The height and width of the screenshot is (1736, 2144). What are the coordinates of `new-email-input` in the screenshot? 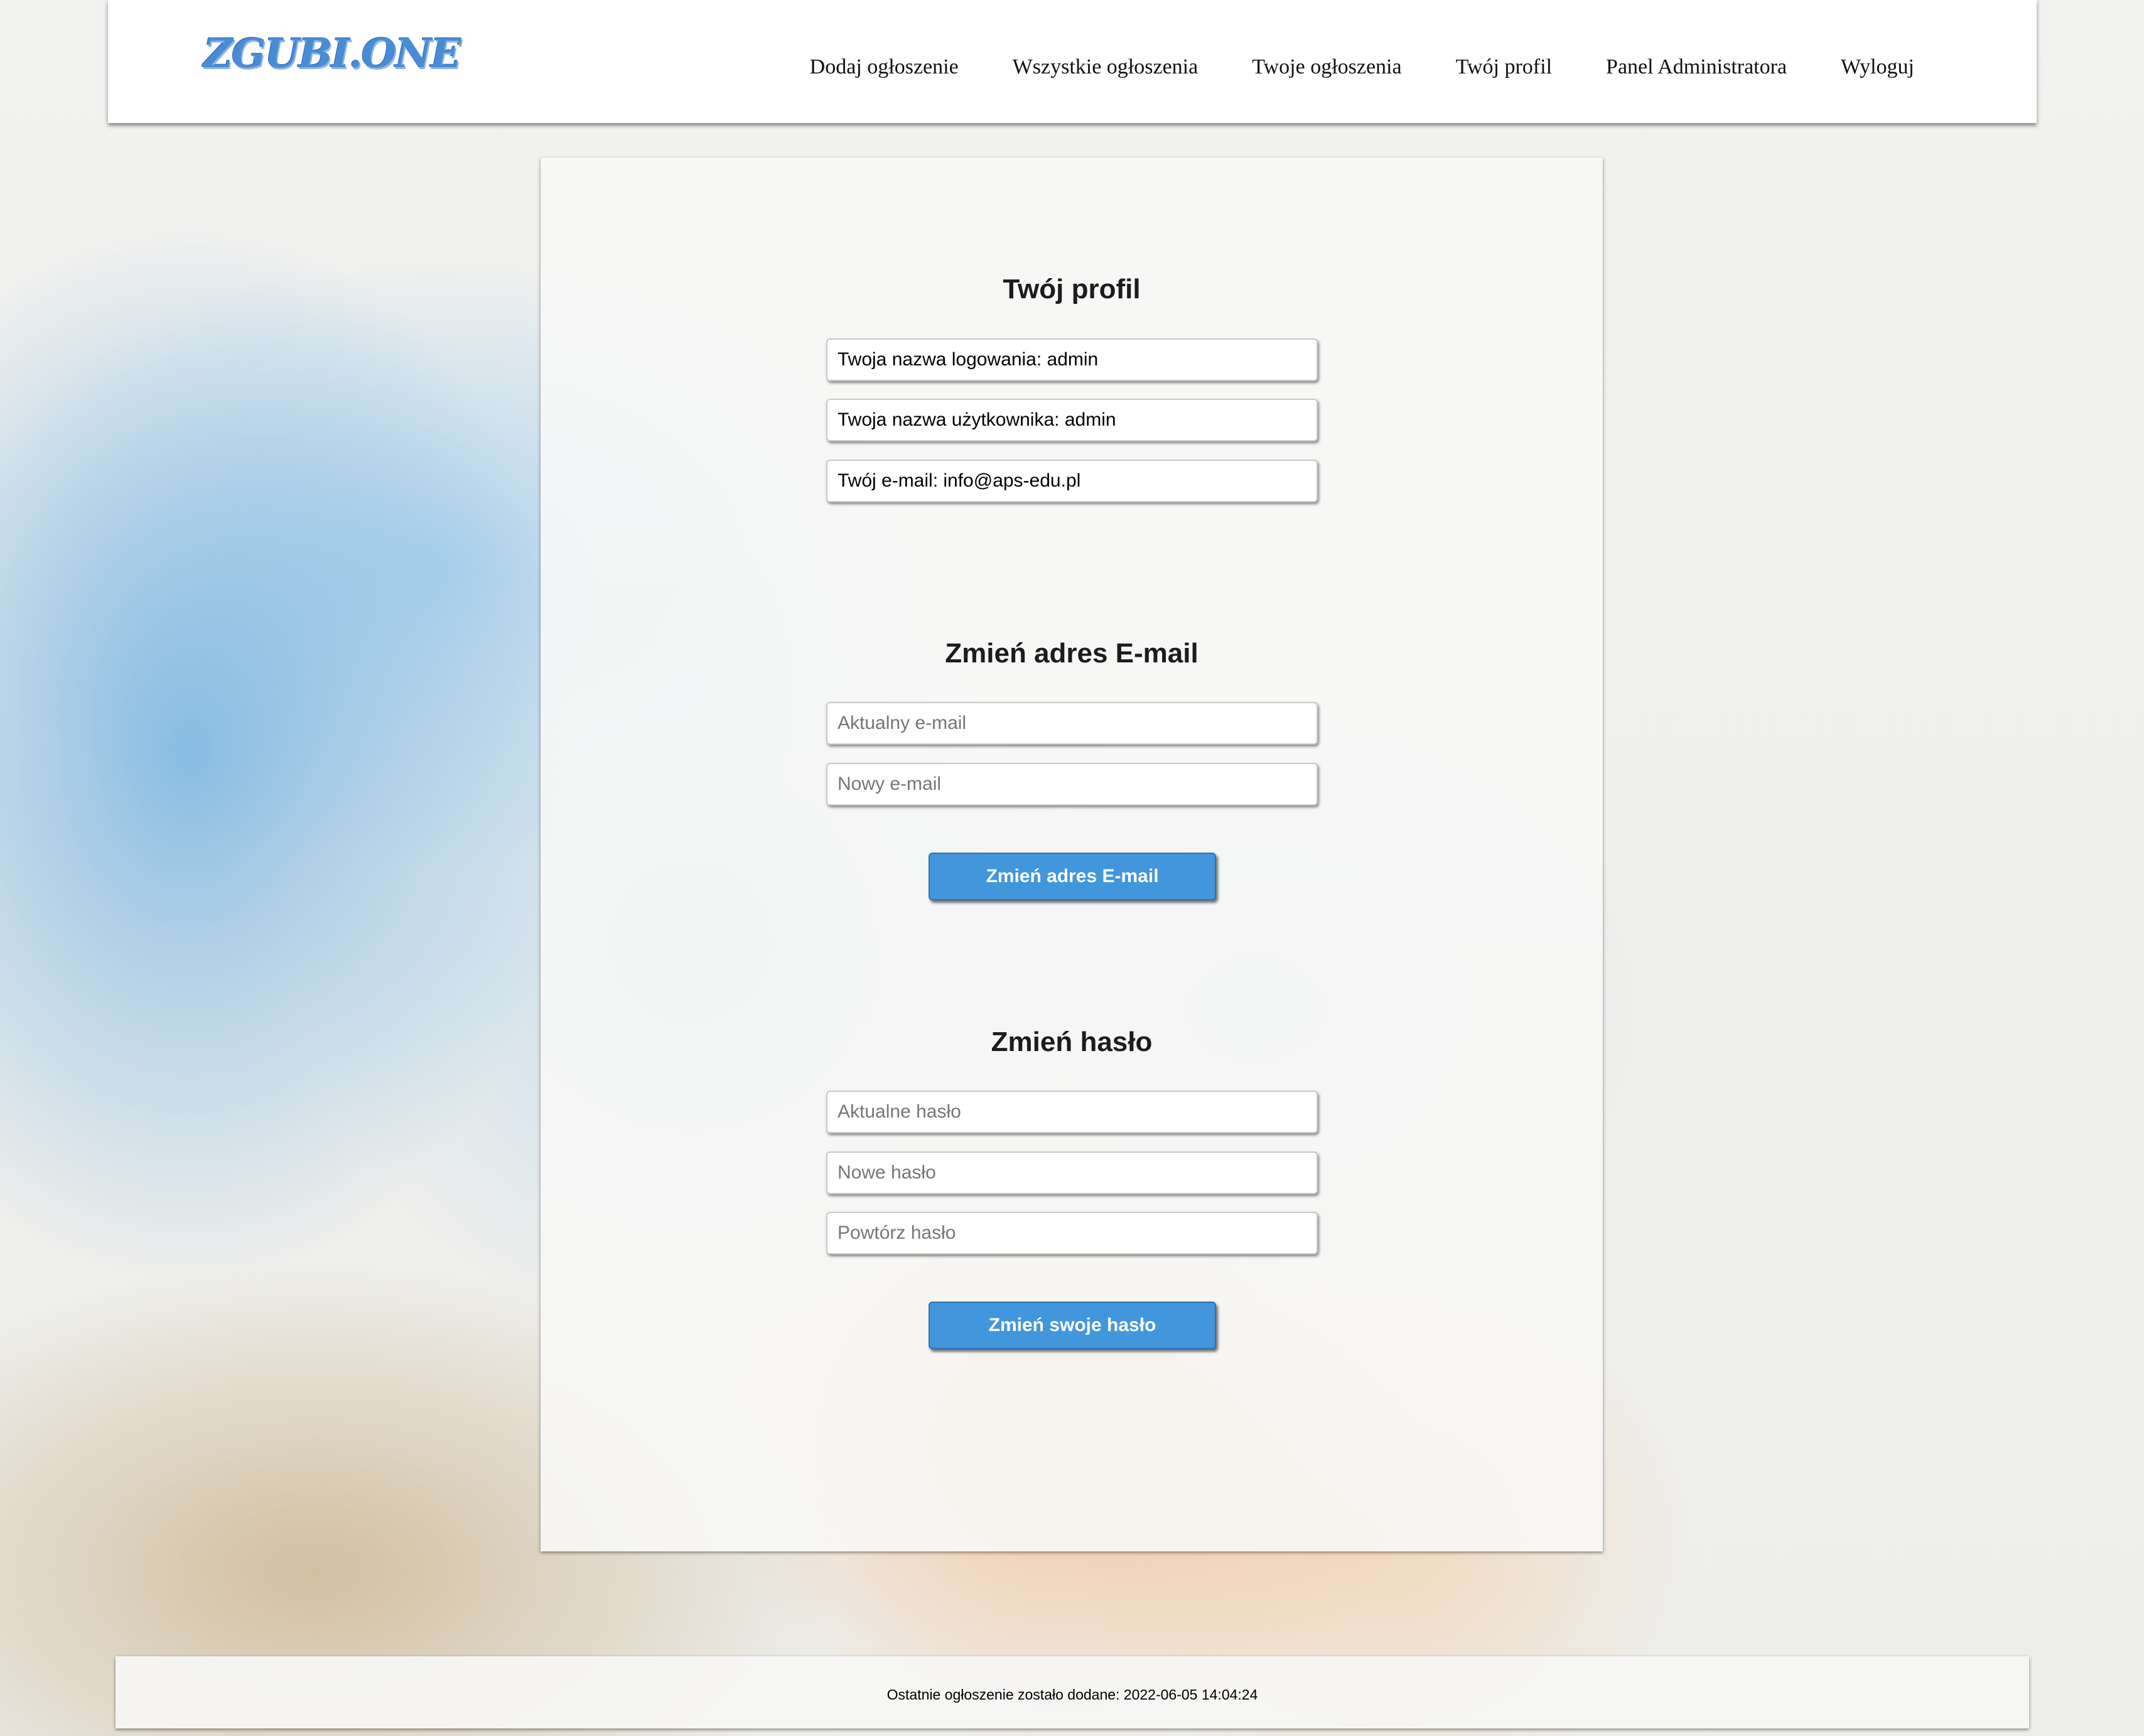 It's located at (1072, 784).